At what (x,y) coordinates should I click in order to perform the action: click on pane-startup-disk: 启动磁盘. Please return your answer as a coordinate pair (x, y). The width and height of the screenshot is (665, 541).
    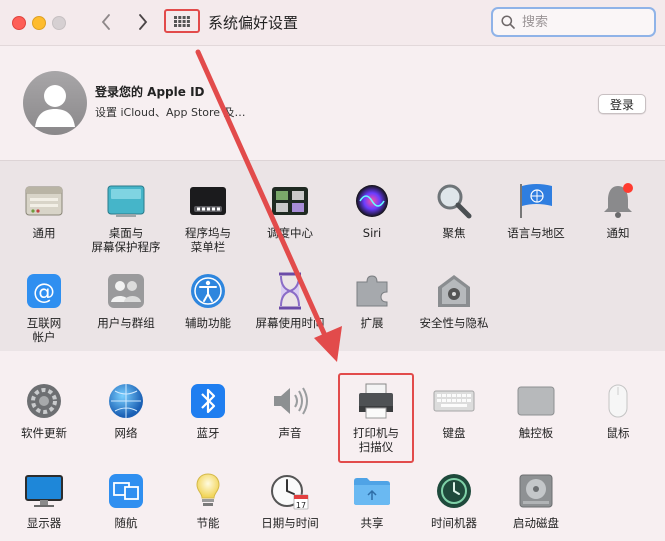
    Looking at the image, I should click on (536, 500).